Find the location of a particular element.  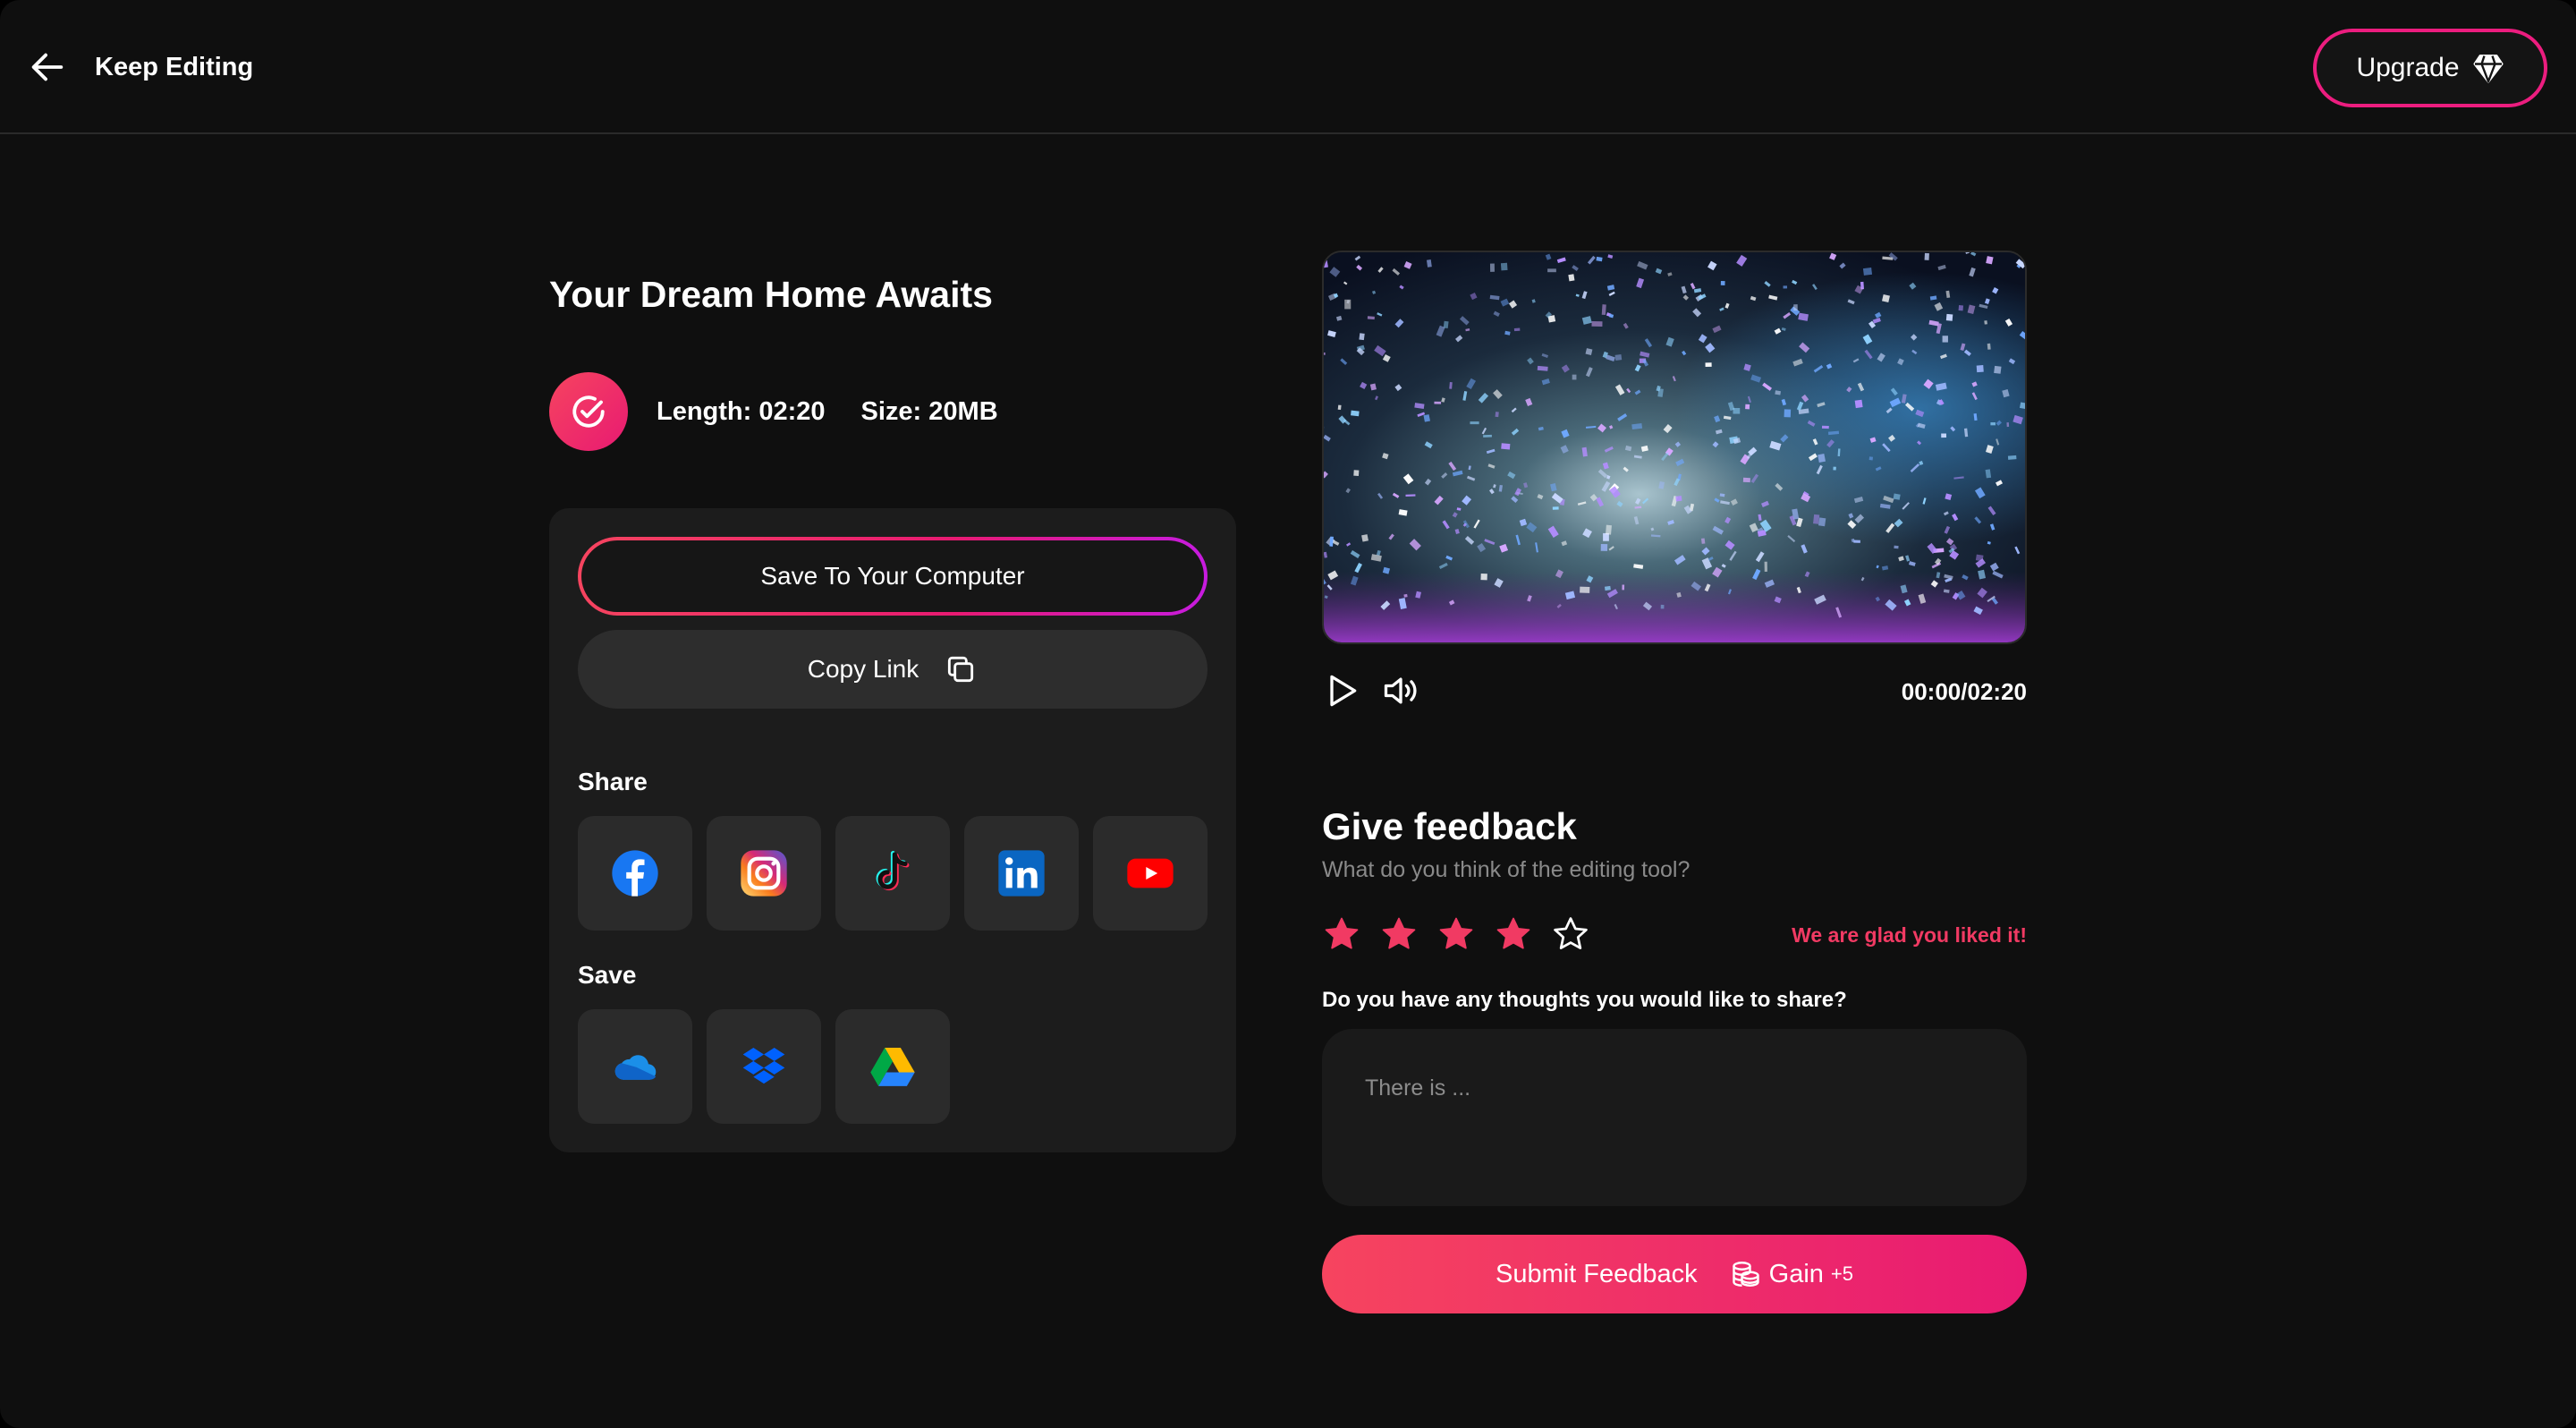

share-facebook-button is located at coordinates (635, 873).